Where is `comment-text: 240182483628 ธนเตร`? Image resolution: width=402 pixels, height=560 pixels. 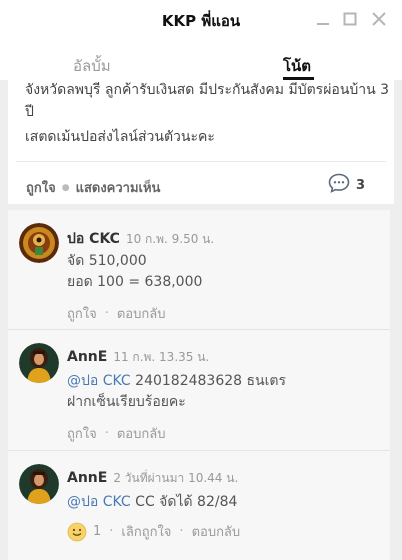
comment-text: 240182483628 ธนเตร is located at coordinates (208, 381).